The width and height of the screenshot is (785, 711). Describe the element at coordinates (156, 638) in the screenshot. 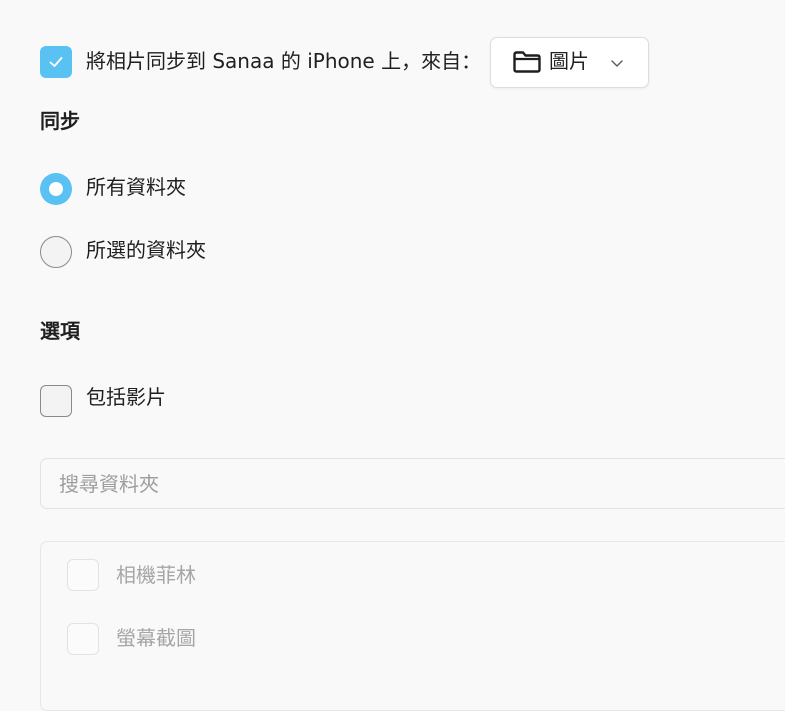

I see `folder-label-screenshots: 螢幕截圖` at that location.